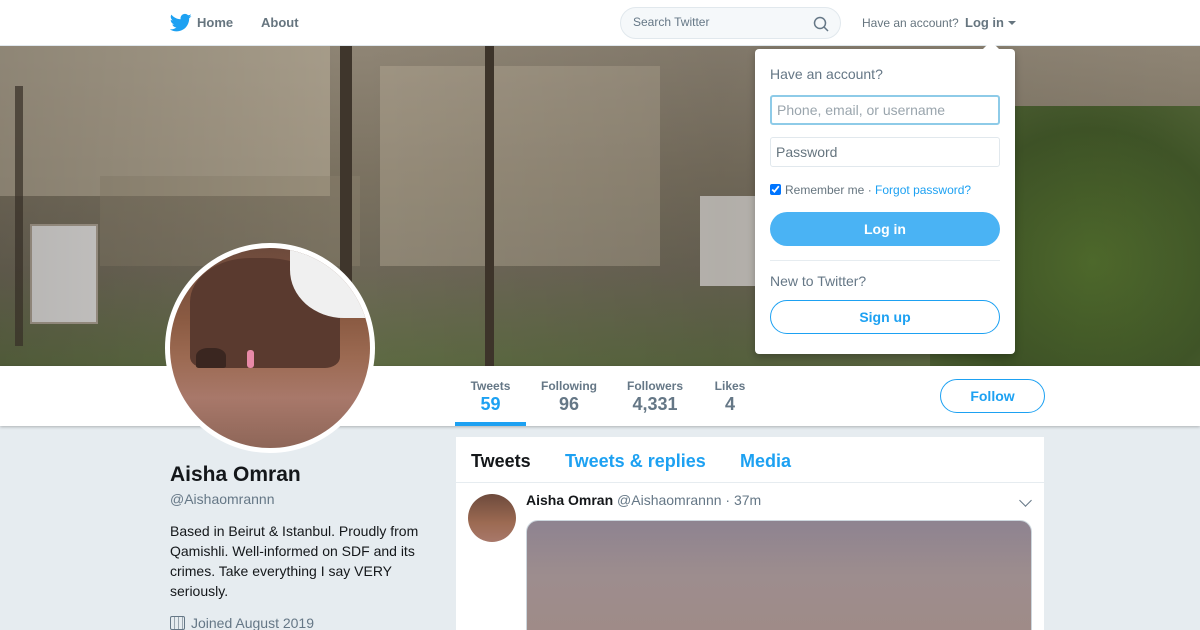 The width and height of the screenshot is (1200, 630). What do you see at coordinates (490, 404) in the screenshot?
I see `stat-value: 59` at bounding box center [490, 404].